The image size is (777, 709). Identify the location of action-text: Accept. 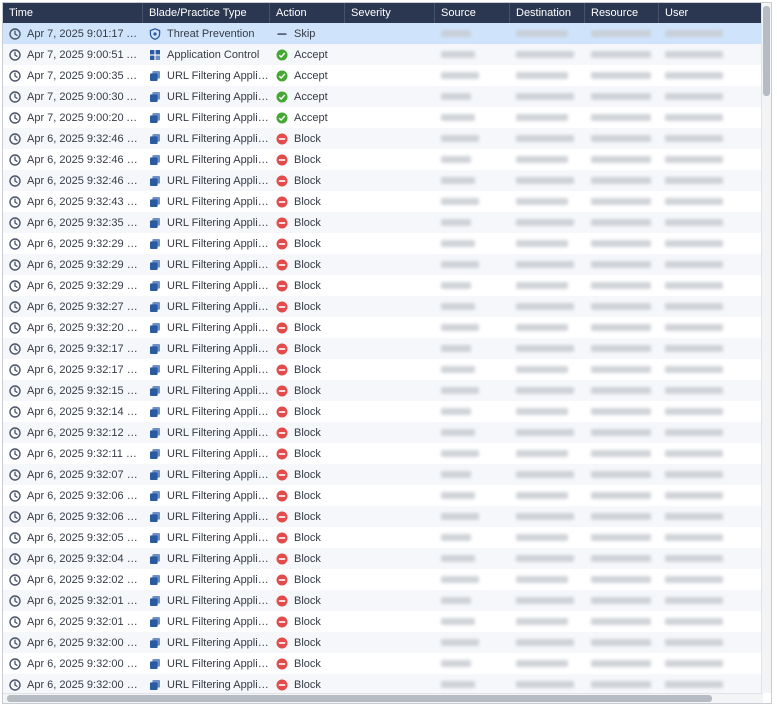
(311, 75).